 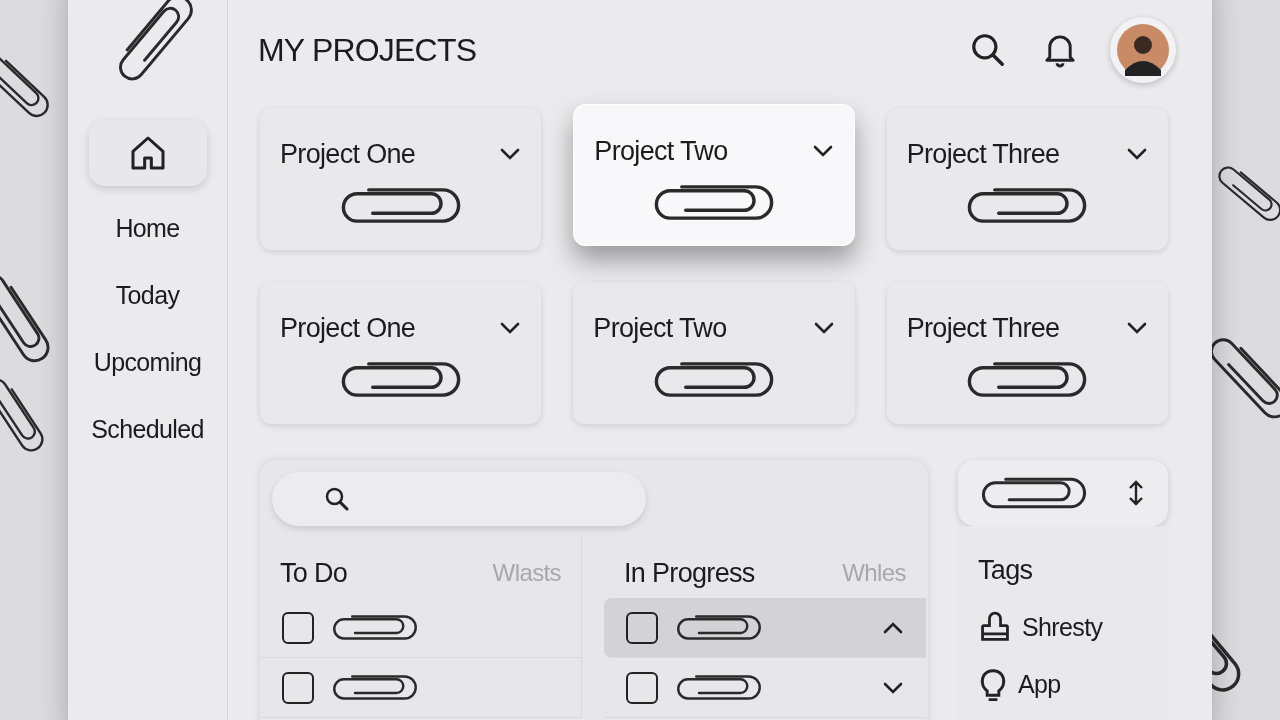 I want to click on home-button, so click(x=147, y=153).